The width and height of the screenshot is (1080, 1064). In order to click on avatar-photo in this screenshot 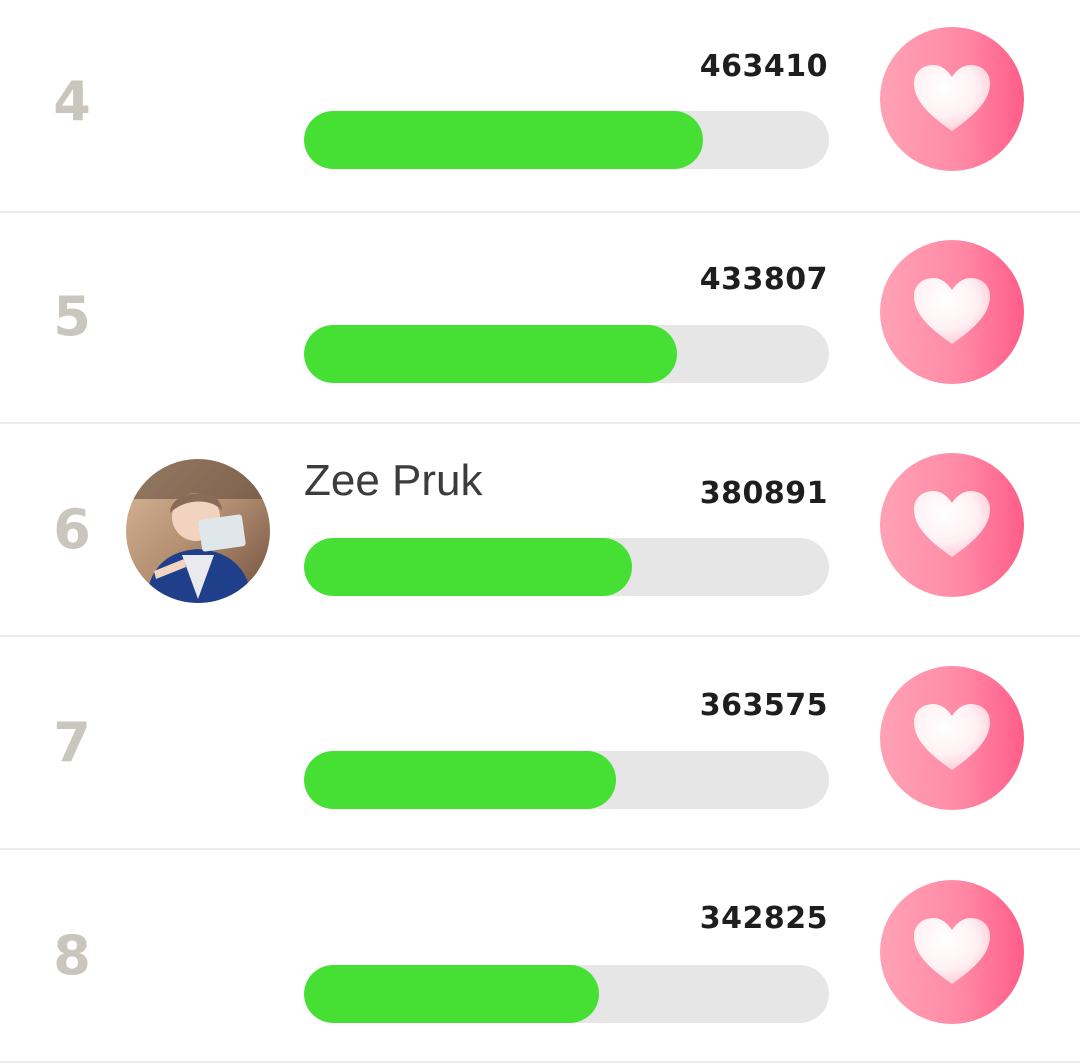, I will do `click(198, 531)`.